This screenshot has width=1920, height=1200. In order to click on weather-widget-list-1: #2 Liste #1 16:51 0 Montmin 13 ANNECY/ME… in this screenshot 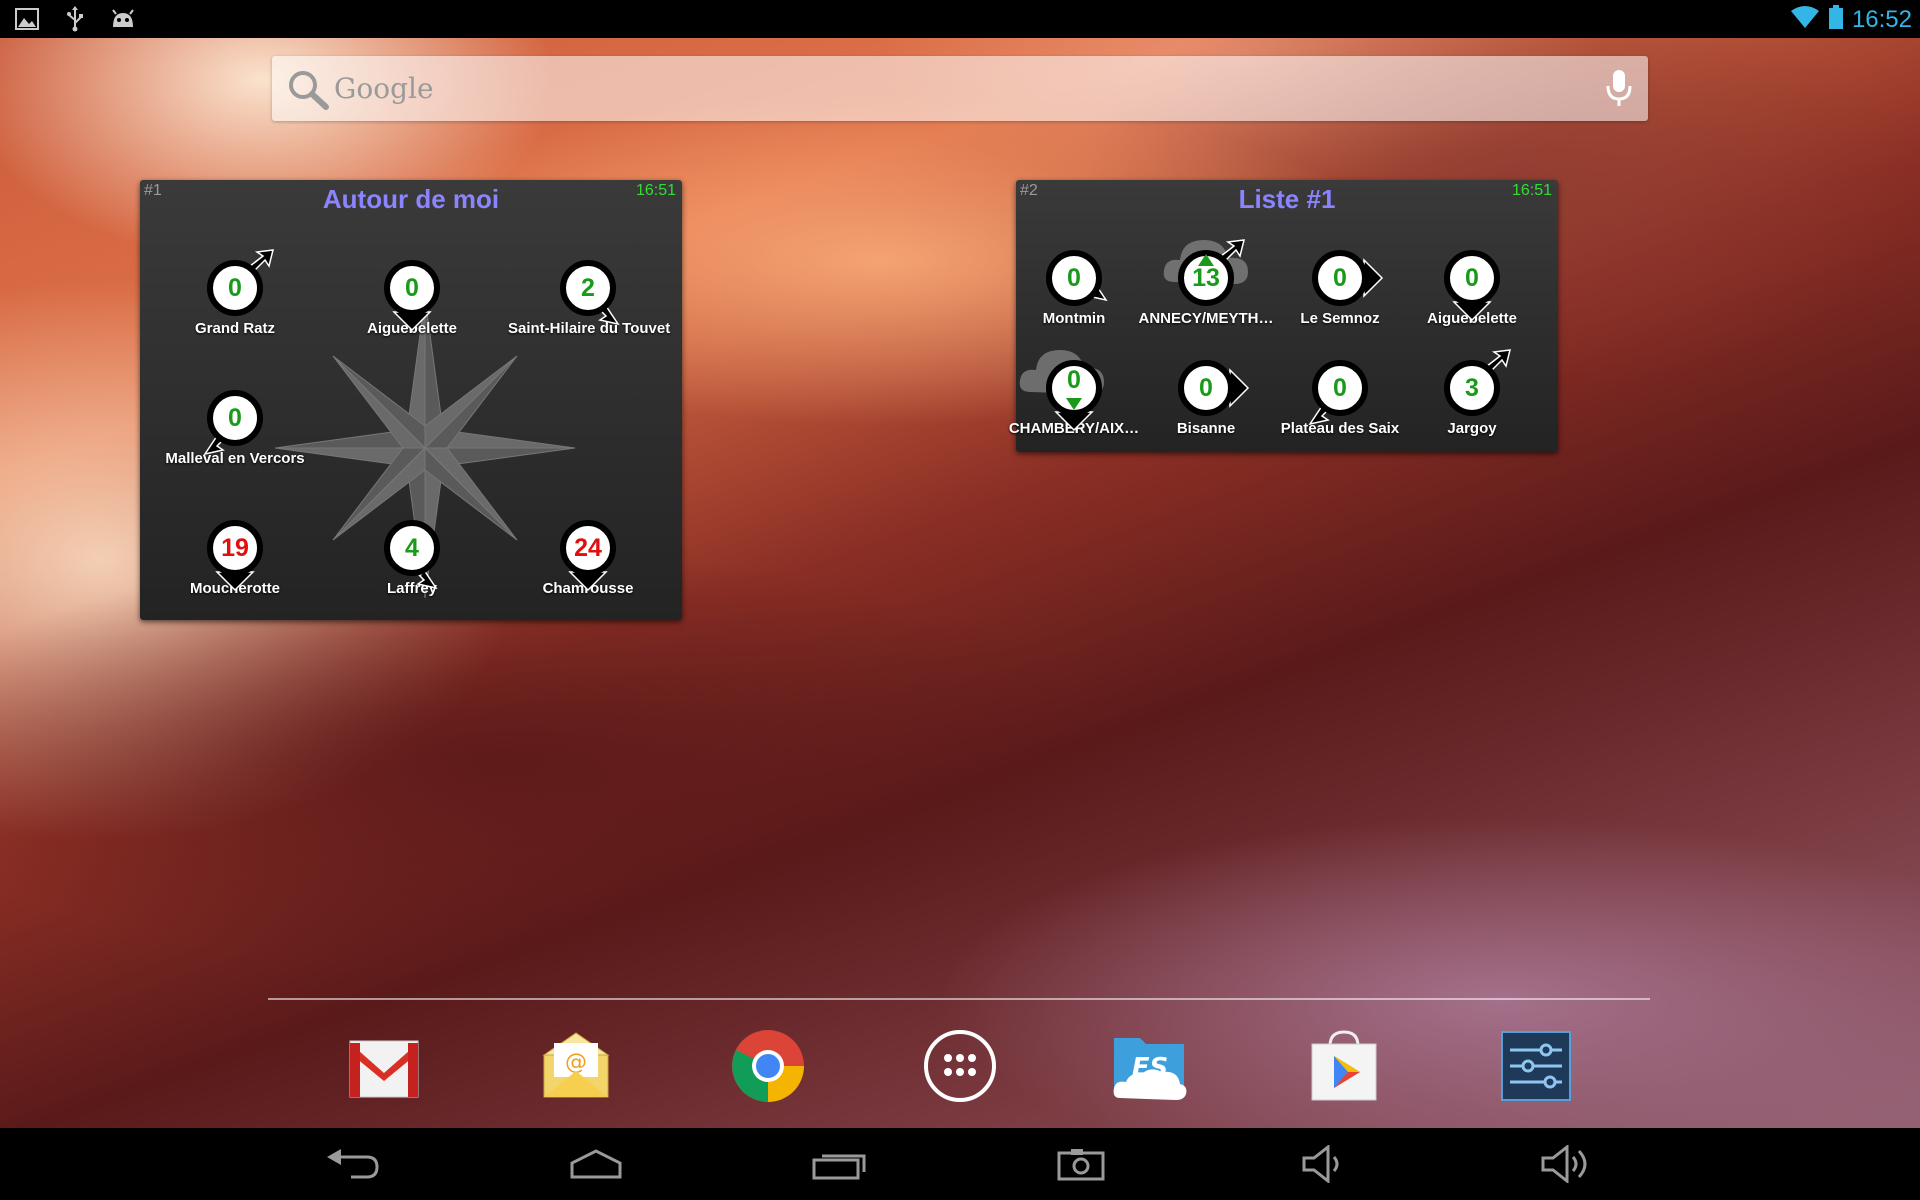, I will do `click(1283, 316)`.